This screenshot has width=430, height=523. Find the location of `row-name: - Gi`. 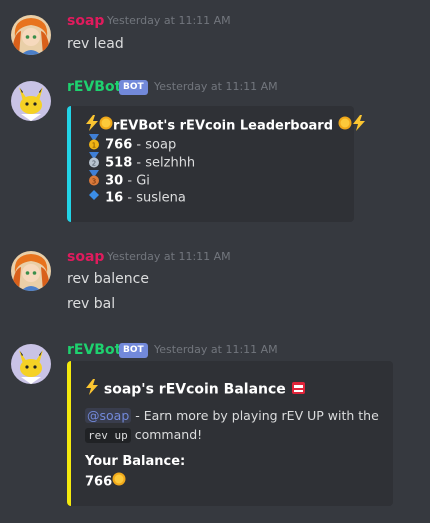

row-name: - Gi is located at coordinates (138, 181).